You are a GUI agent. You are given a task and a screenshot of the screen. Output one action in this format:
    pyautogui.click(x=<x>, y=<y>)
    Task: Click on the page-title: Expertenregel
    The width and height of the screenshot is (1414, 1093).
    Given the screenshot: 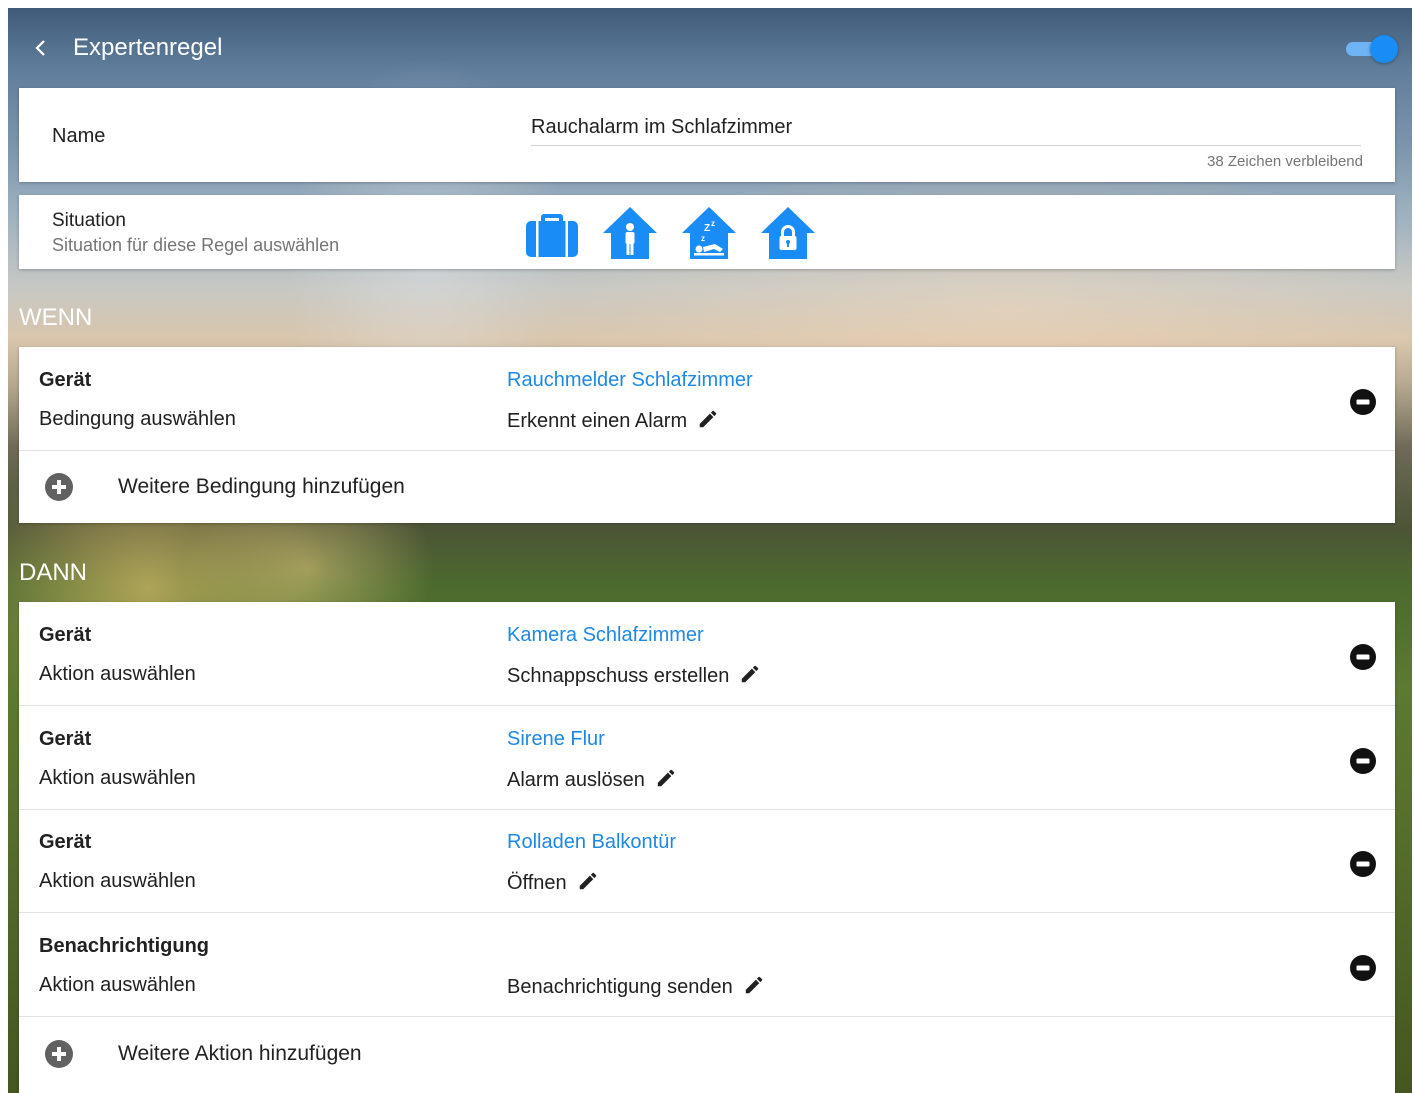 What is the action you would take?
    pyautogui.click(x=148, y=47)
    